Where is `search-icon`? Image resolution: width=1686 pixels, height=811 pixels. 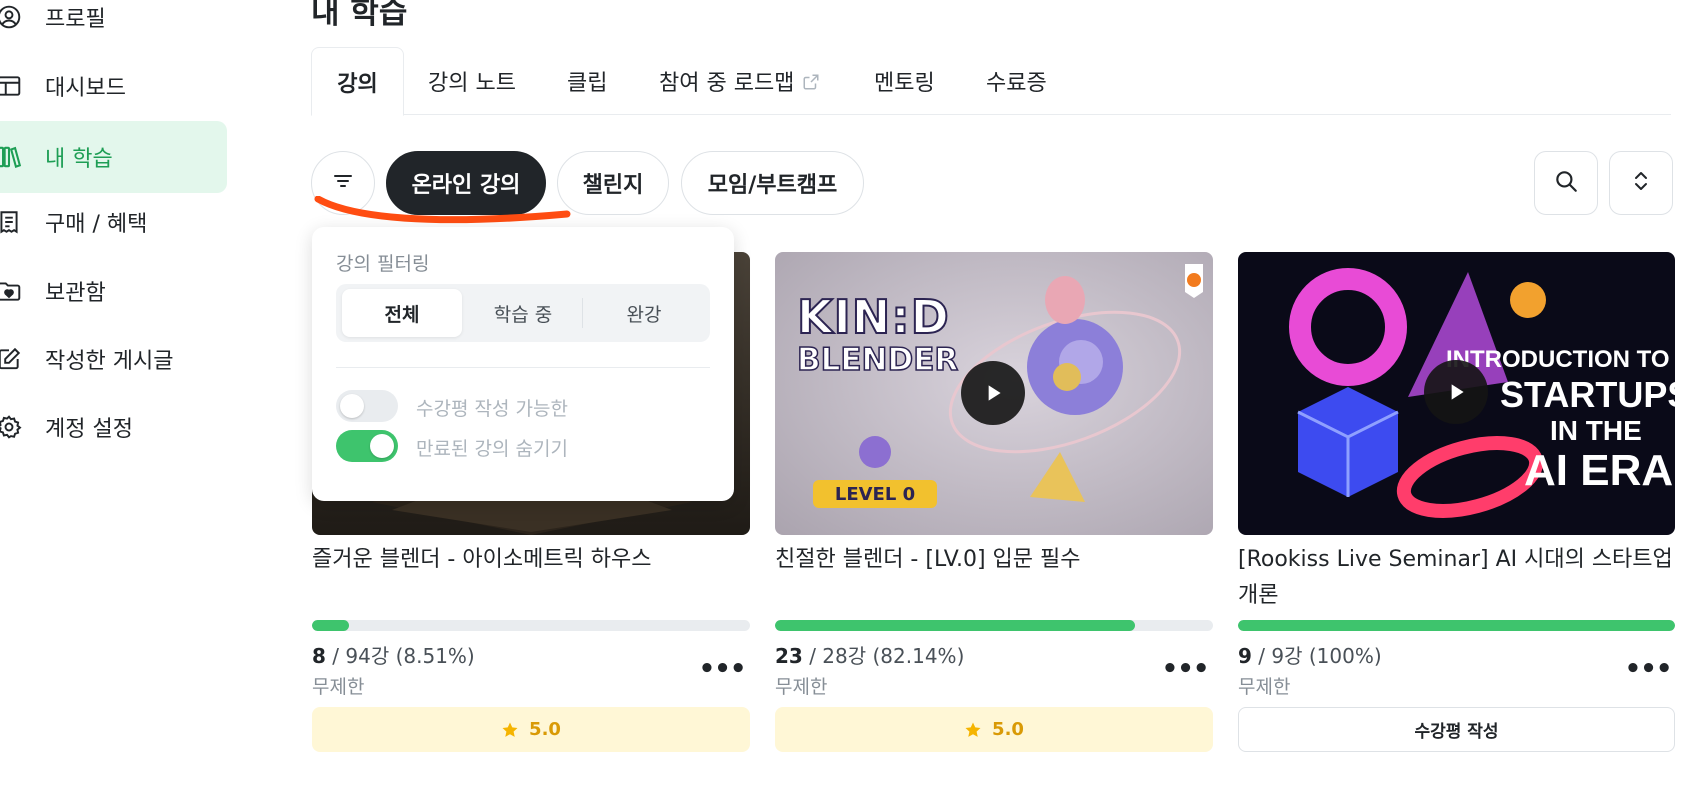 search-icon is located at coordinates (1566, 183).